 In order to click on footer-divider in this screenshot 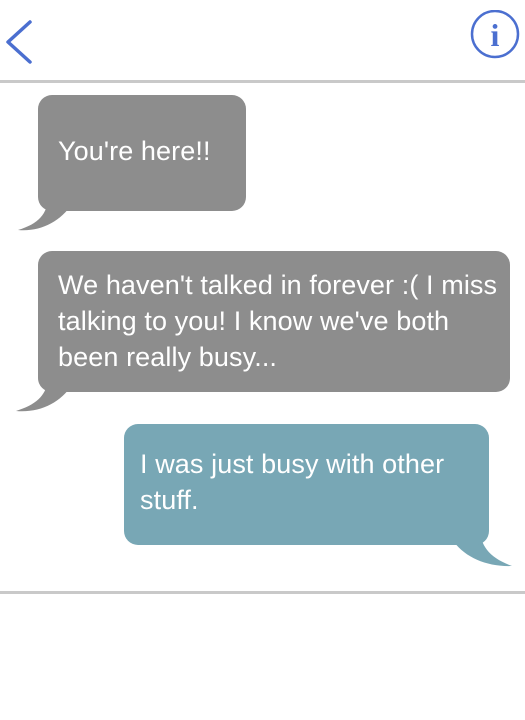, I will do `click(262, 592)`.